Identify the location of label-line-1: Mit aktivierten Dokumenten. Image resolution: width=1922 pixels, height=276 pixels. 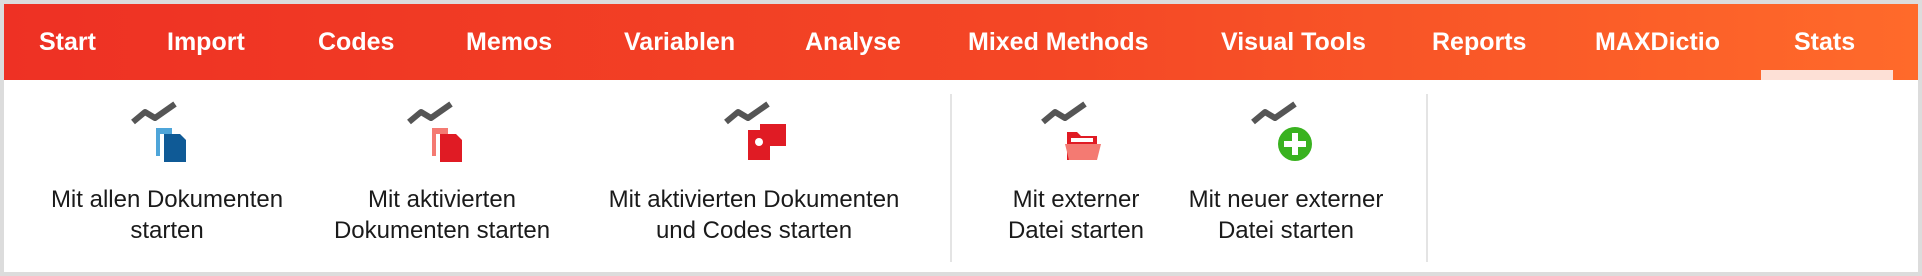
(754, 199).